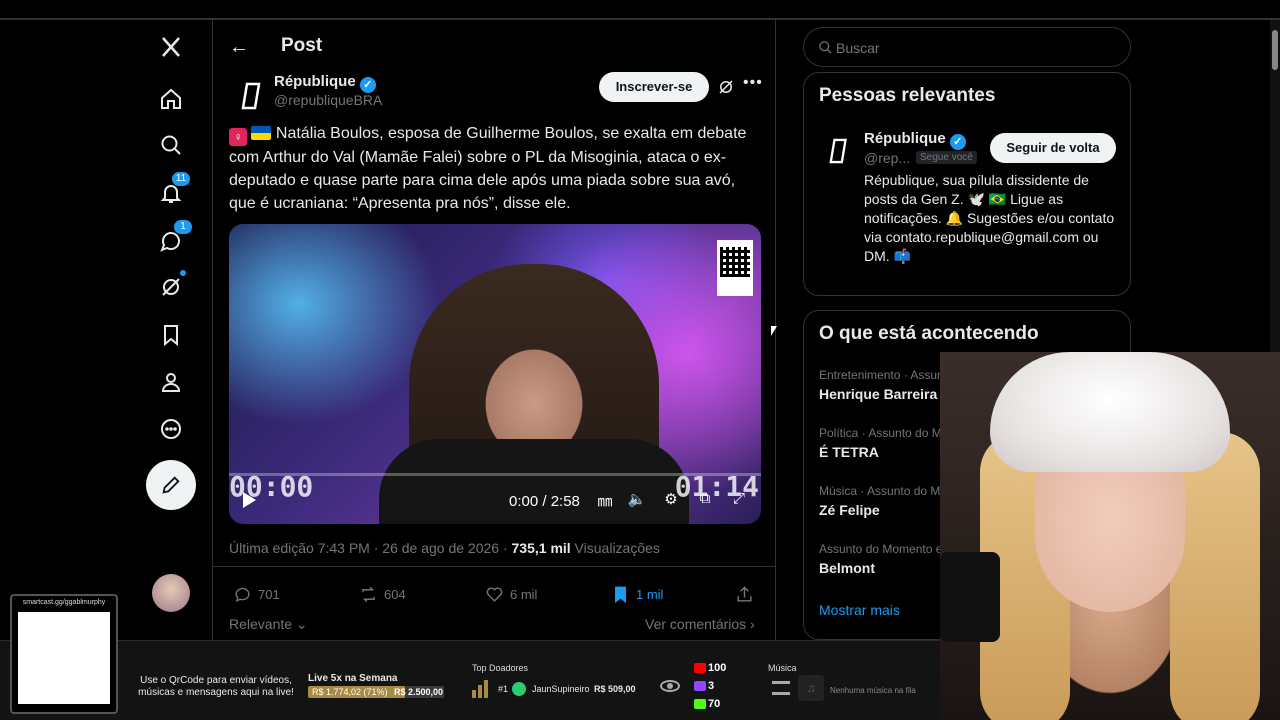 This screenshot has width=1280, height=720. I want to click on relevant-name-row: République ✓, so click(915, 140).